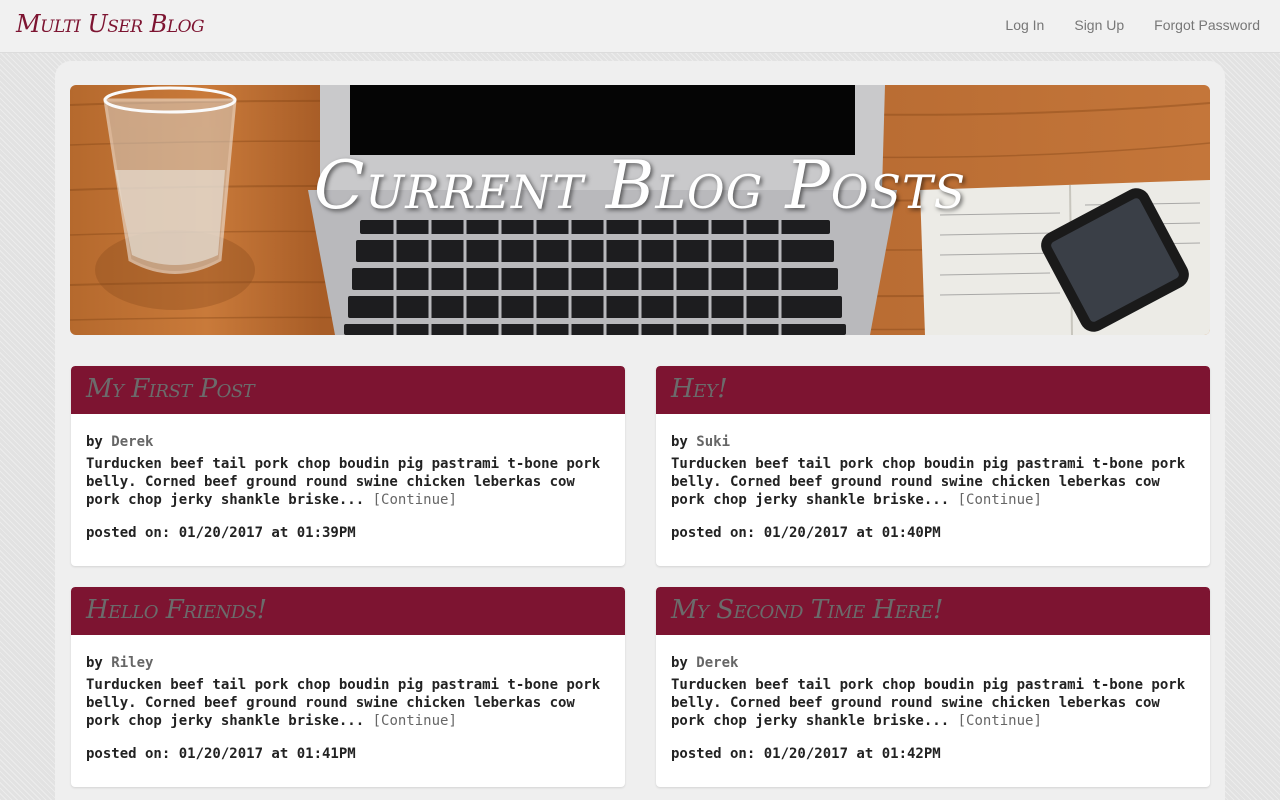 This screenshot has width=1280, height=800. I want to click on post-title-link: Hello Friends!, so click(176, 610).